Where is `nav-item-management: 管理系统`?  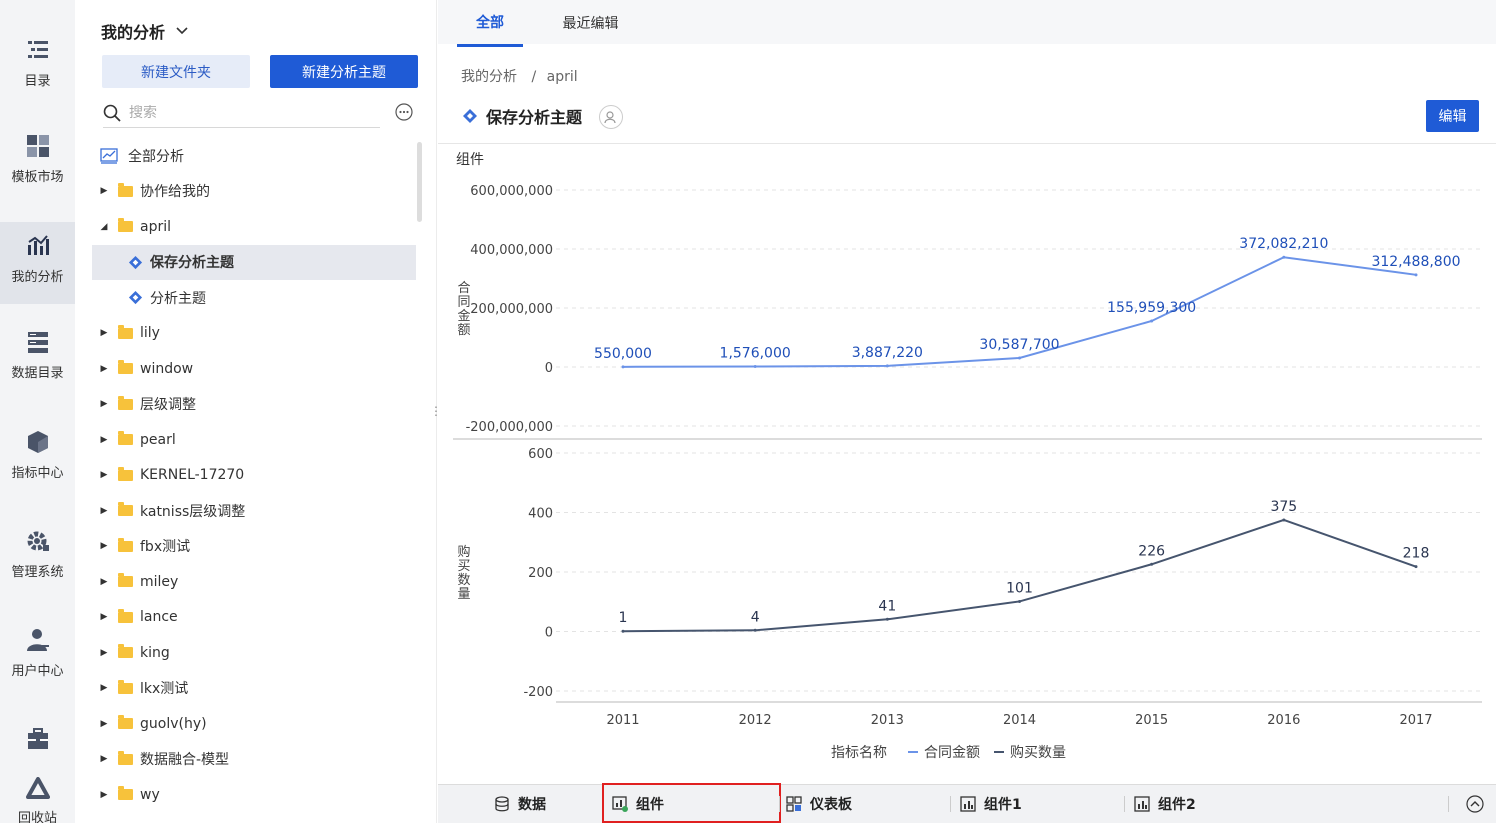 nav-item-management: 管理系统 is located at coordinates (37, 556).